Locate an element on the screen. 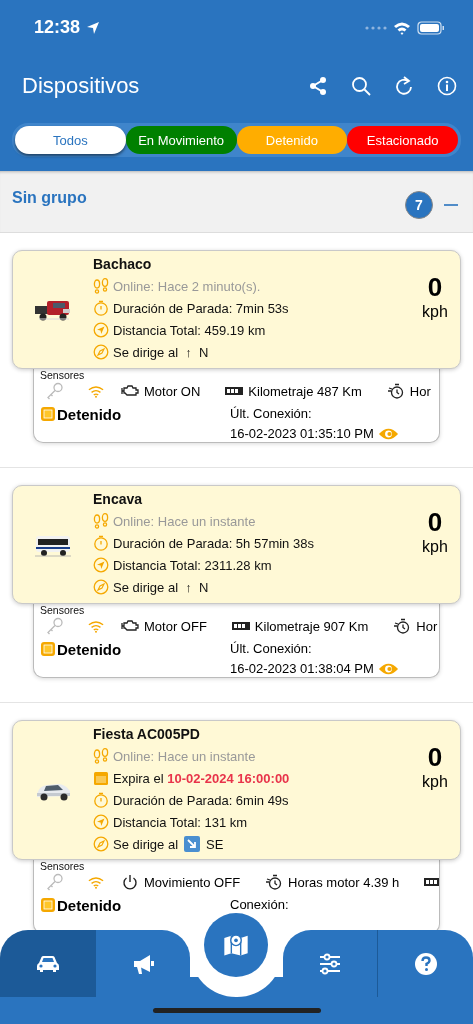  power-icon is located at coordinates (130, 882).